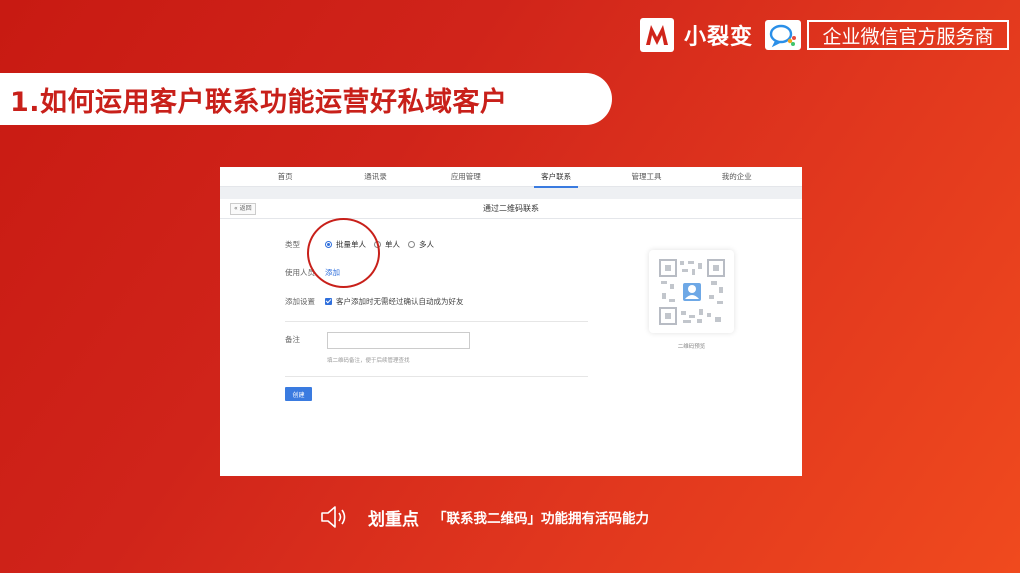  Describe the element at coordinates (243, 209) in the screenshot. I see `back-button: « 返回` at that location.